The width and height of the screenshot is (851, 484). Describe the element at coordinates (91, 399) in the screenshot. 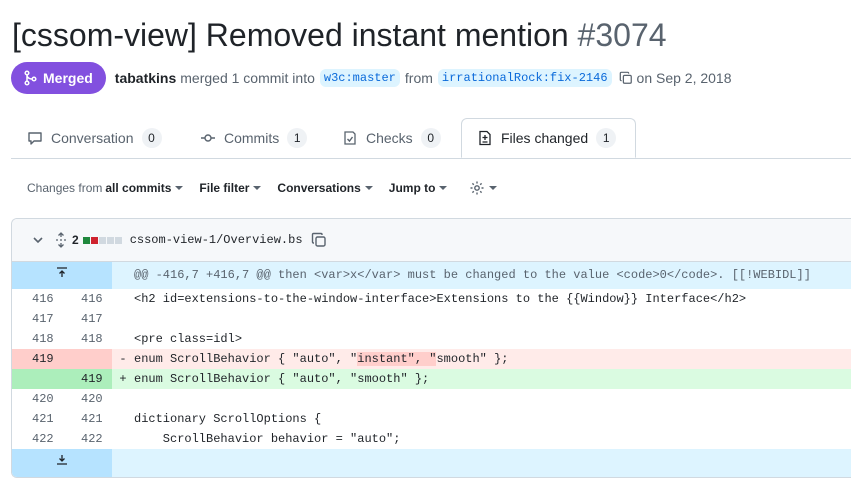

I see `new-line-number: 420` at that location.